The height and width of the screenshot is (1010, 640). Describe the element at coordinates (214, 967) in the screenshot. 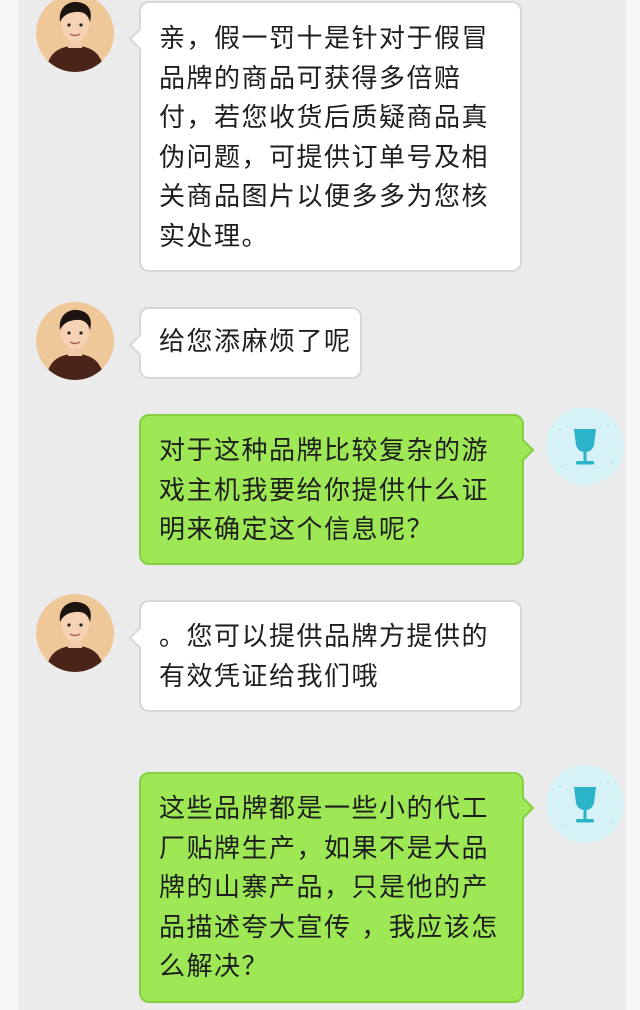

I see `message-text-line: 么解决？` at that location.